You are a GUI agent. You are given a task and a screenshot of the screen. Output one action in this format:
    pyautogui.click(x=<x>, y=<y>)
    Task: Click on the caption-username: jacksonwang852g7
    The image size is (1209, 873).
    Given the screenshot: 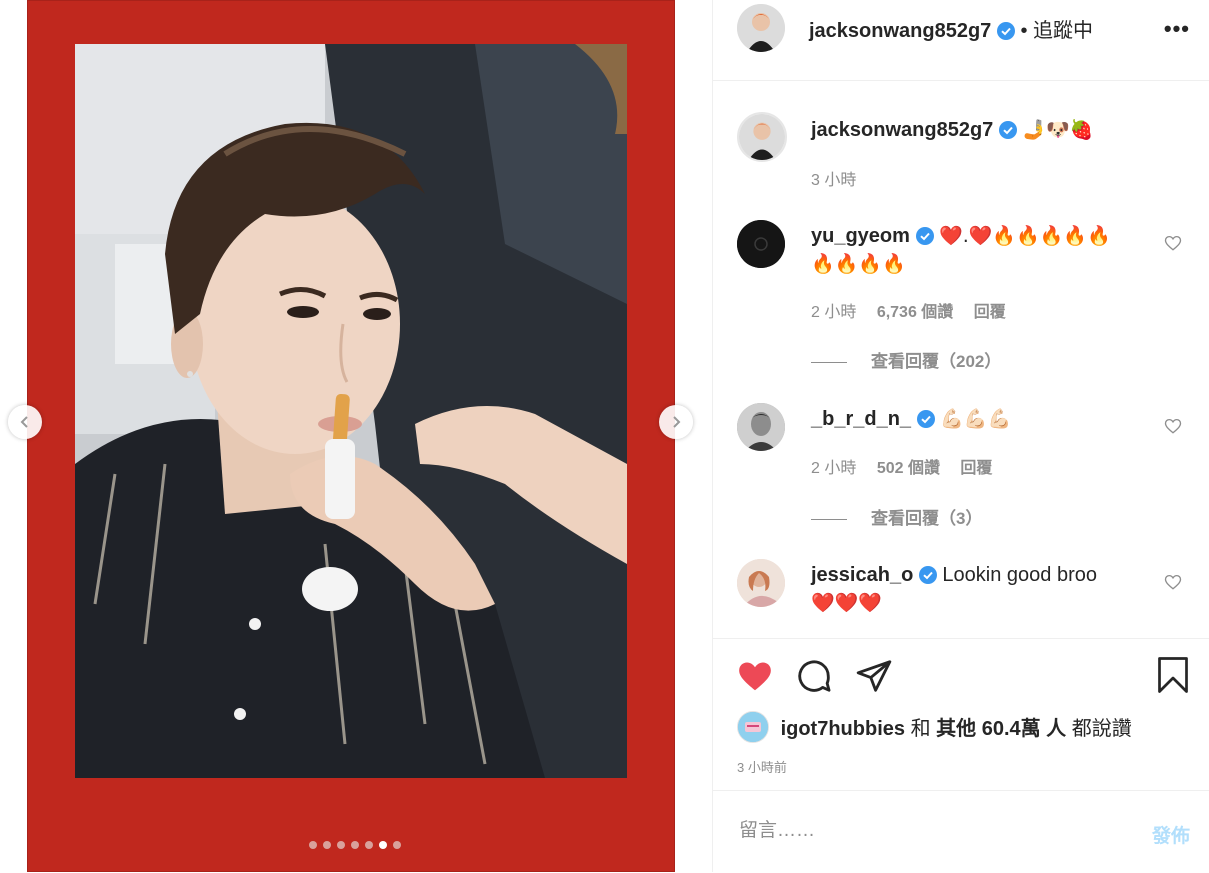 What is the action you would take?
    pyautogui.click(x=902, y=130)
    